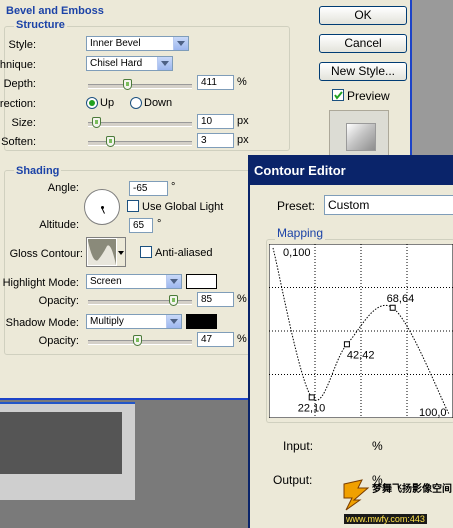 This screenshot has height=528, width=453. I want to click on shadow-opacity-input: 47, so click(215, 339).